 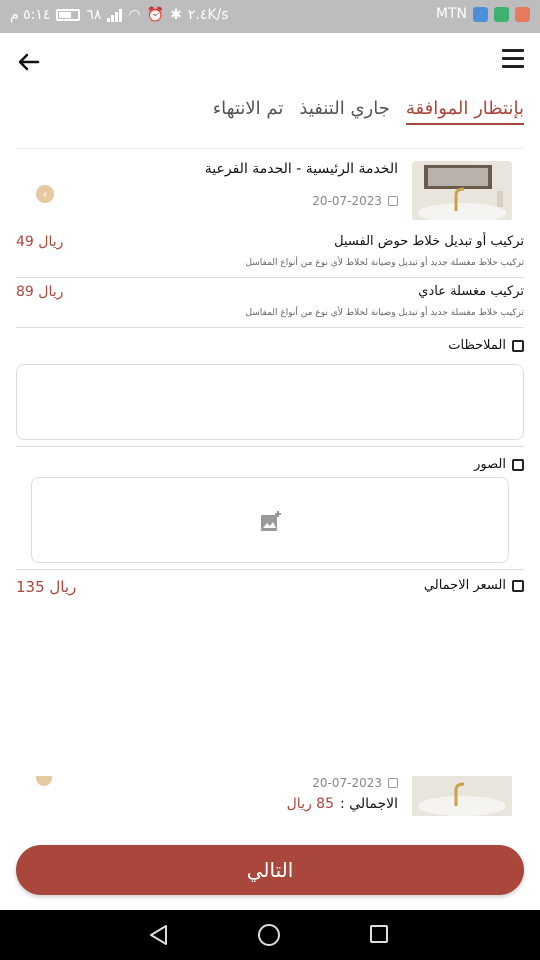 I want to click on total-row: 135 ريال السعر الاجمالي, so click(x=270, y=591).